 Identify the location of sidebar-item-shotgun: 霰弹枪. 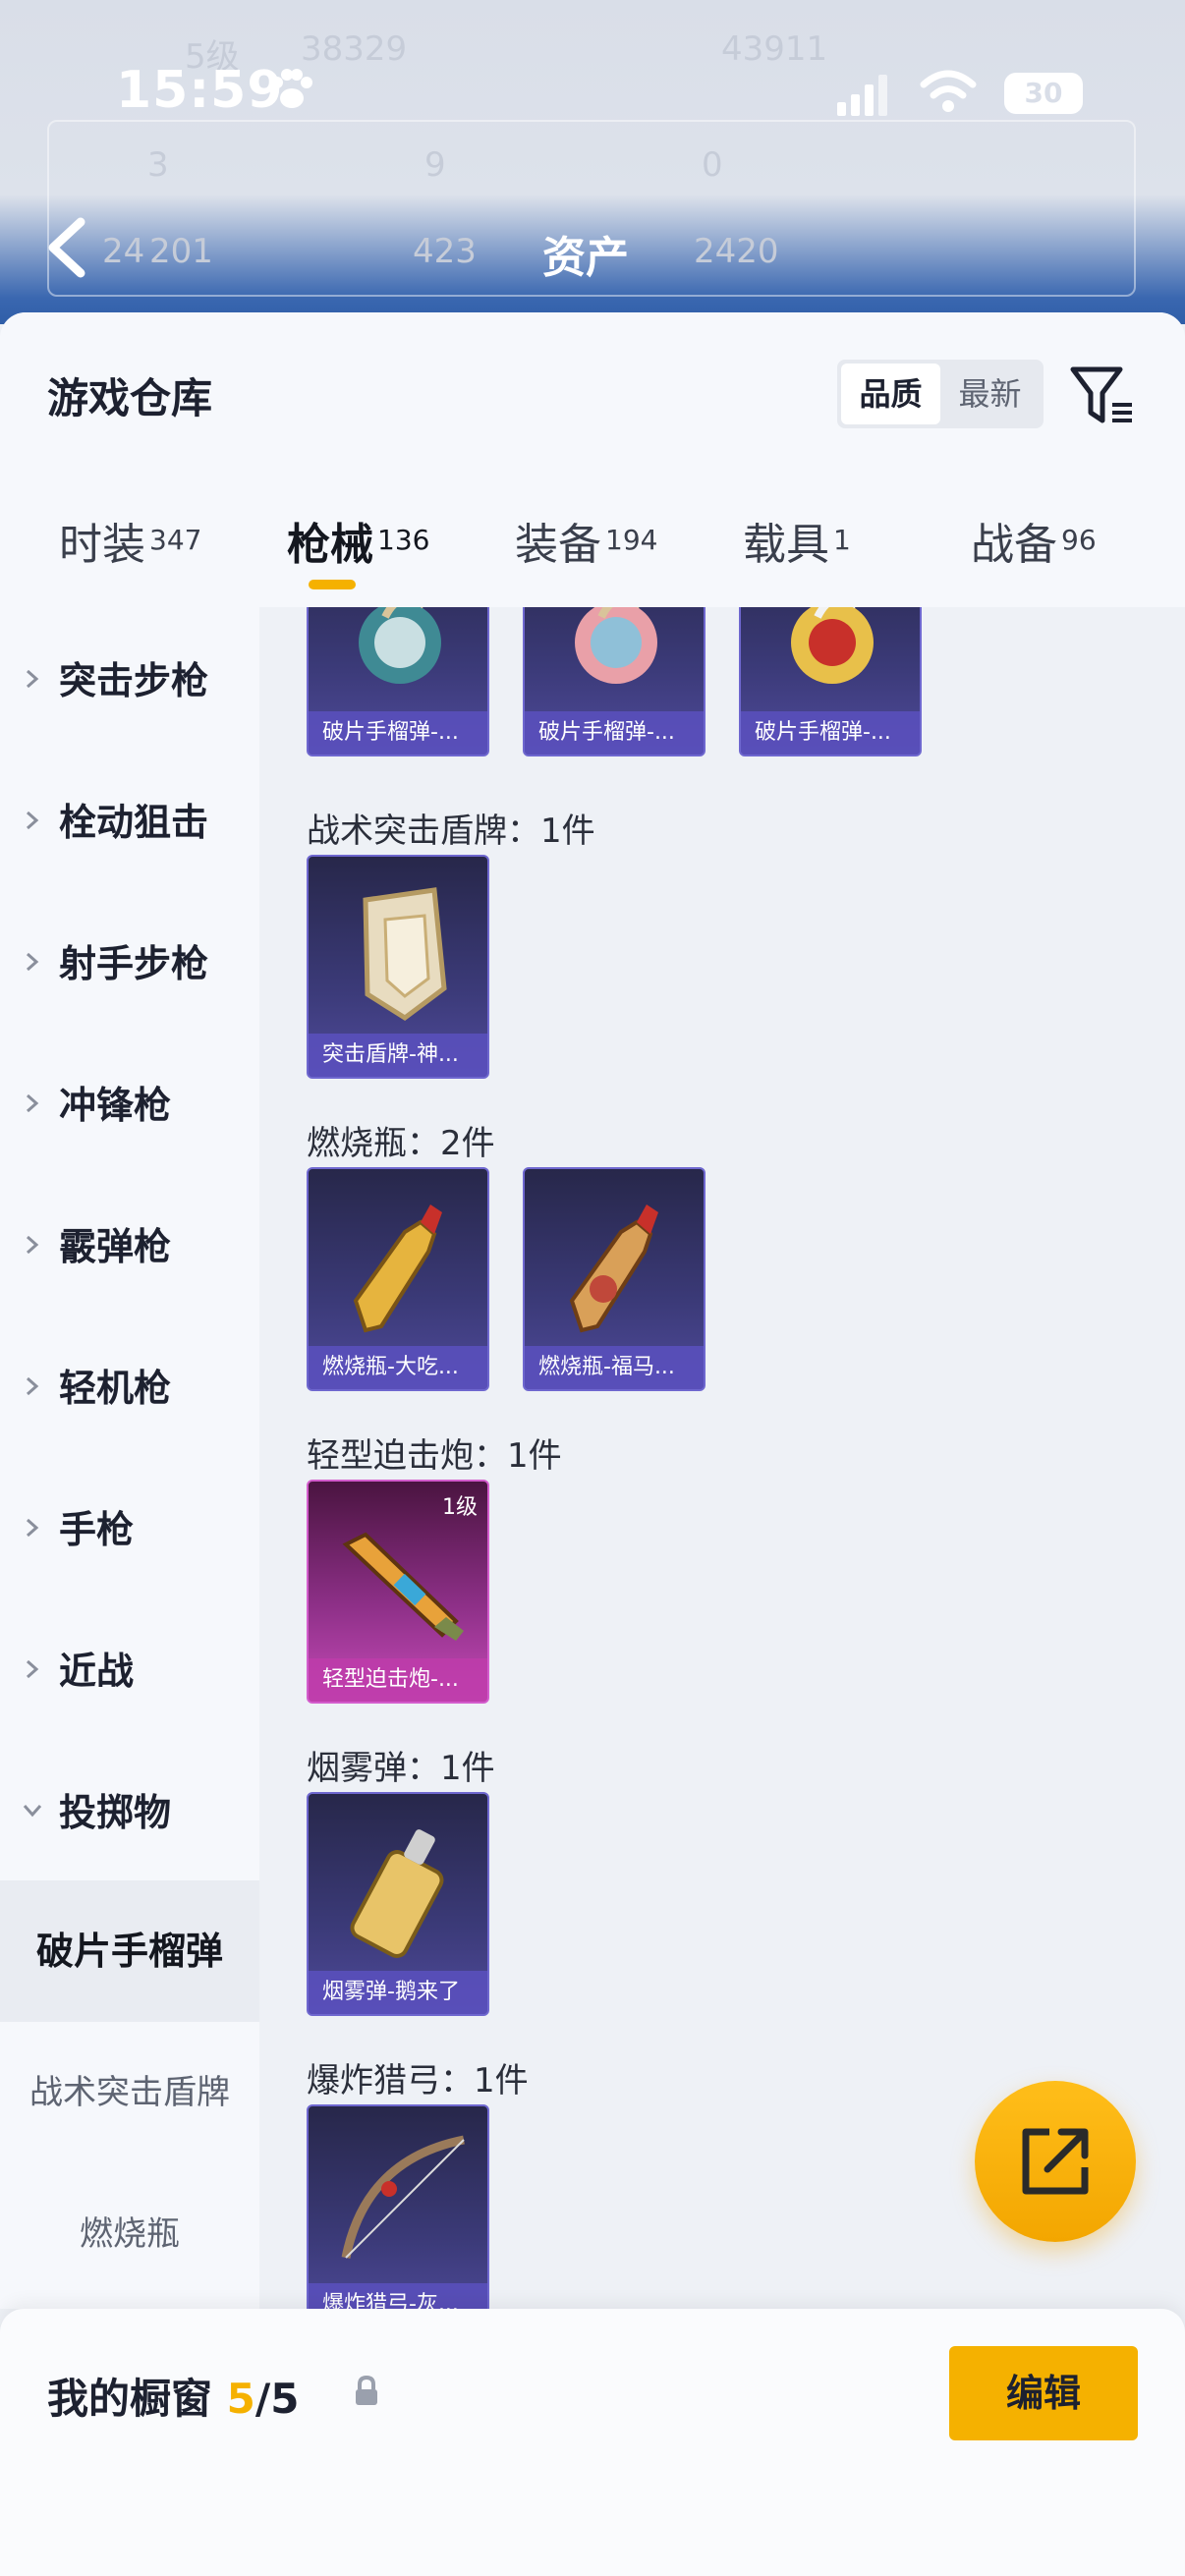
(130, 1244).